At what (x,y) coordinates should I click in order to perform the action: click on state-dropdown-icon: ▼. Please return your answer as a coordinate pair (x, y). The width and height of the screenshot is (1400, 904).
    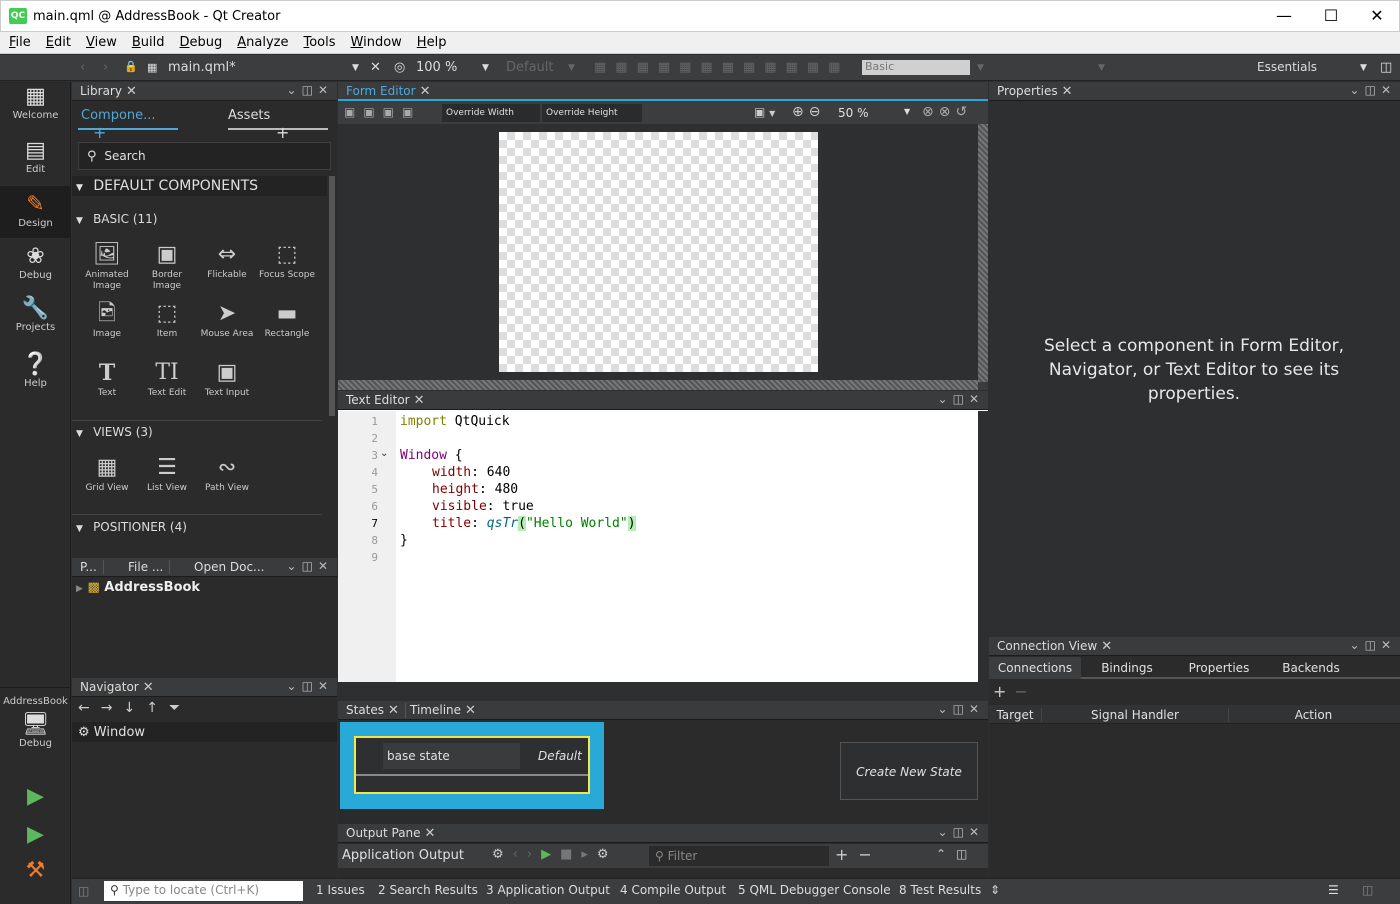
    Looking at the image, I should click on (571, 68).